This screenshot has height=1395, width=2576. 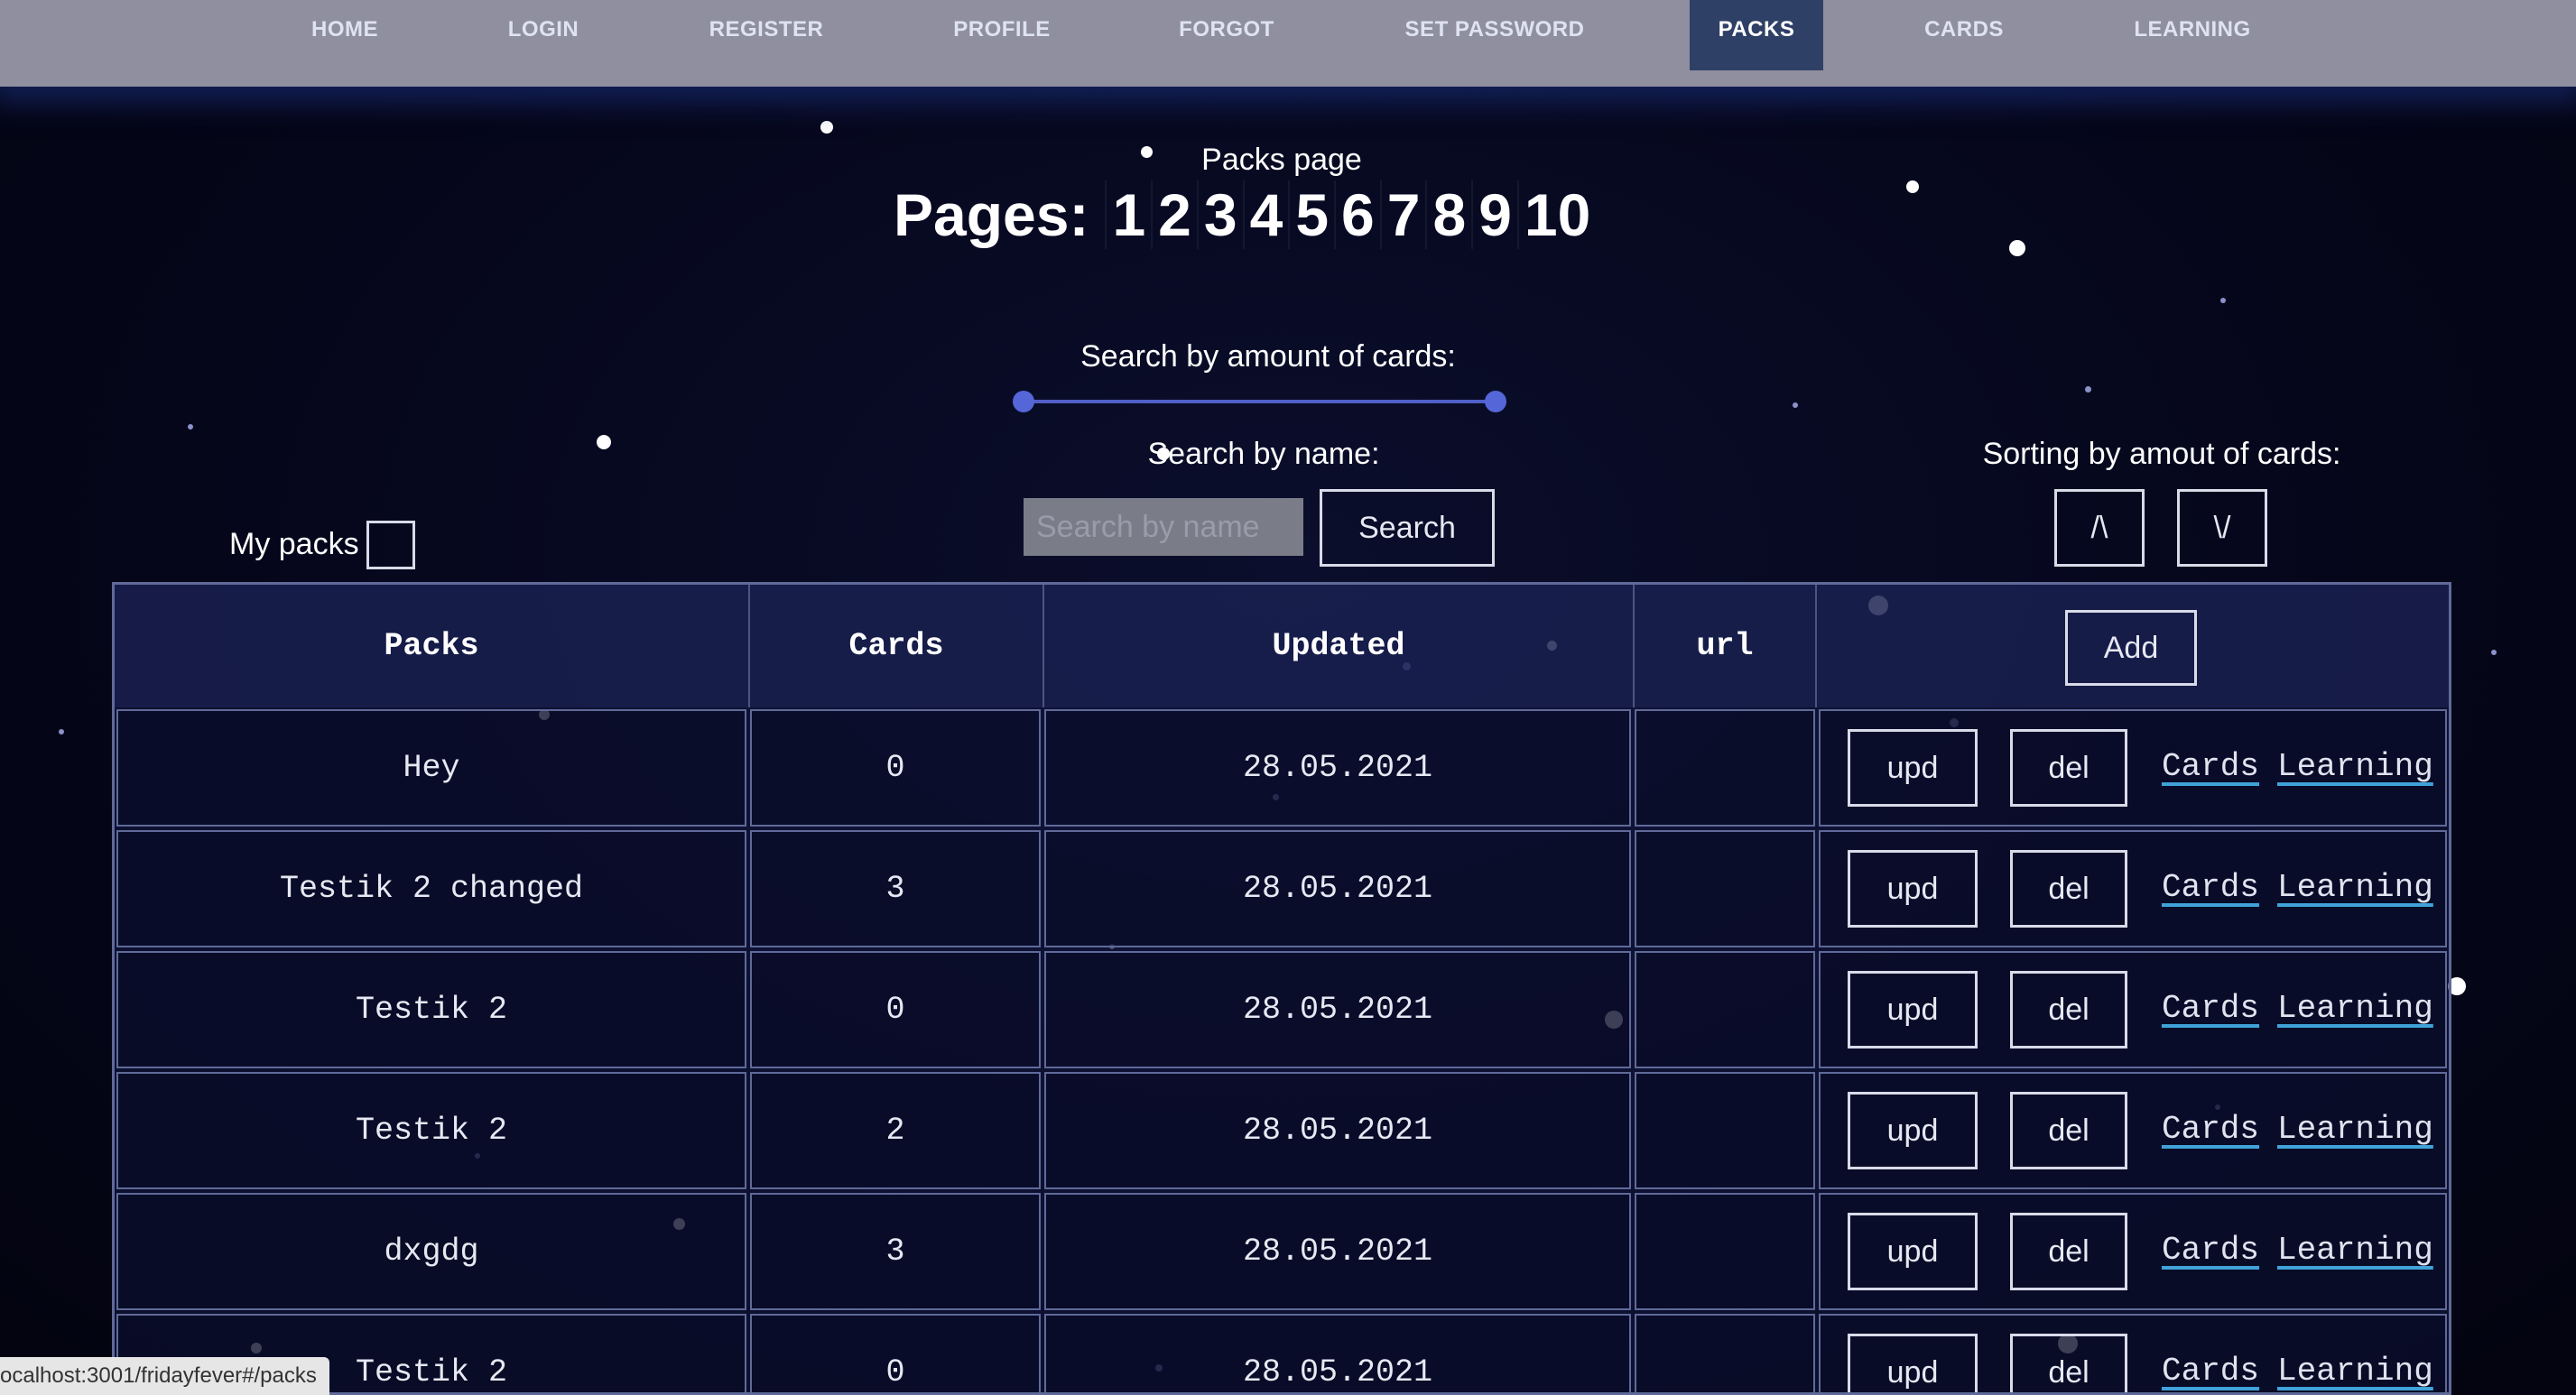 What do you see at coordinates (2131, 648) in the screenshot?
I see `add-pack-button: Add` at bounding box center [2131, 648].